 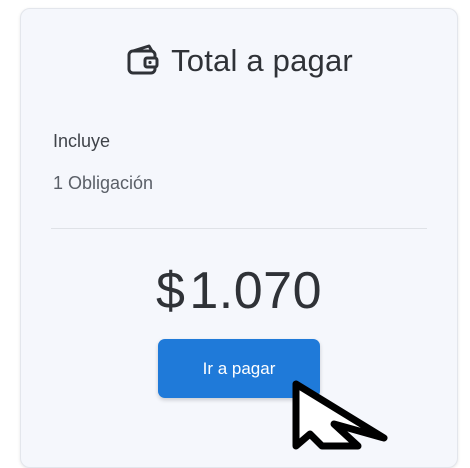 What do you see at coordinates (103, 183) in the screenshot?
I see `obligations-count: 1 Obligación` at bounding box center [103, 183].